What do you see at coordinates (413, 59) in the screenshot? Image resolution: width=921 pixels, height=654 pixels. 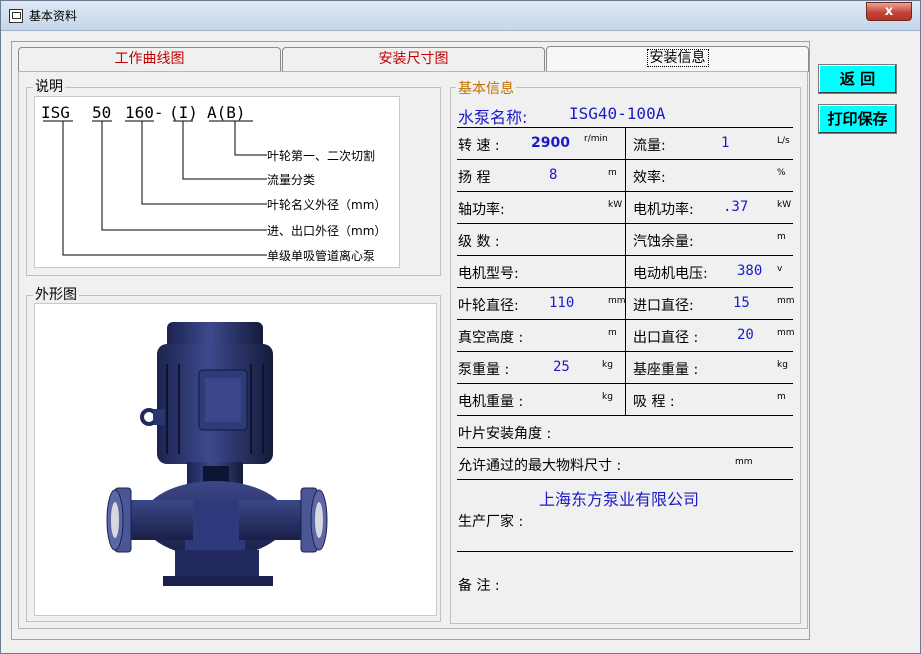 I see `tab-install-dimensions: 安装尺寸图` at bounding box center [413, 59].